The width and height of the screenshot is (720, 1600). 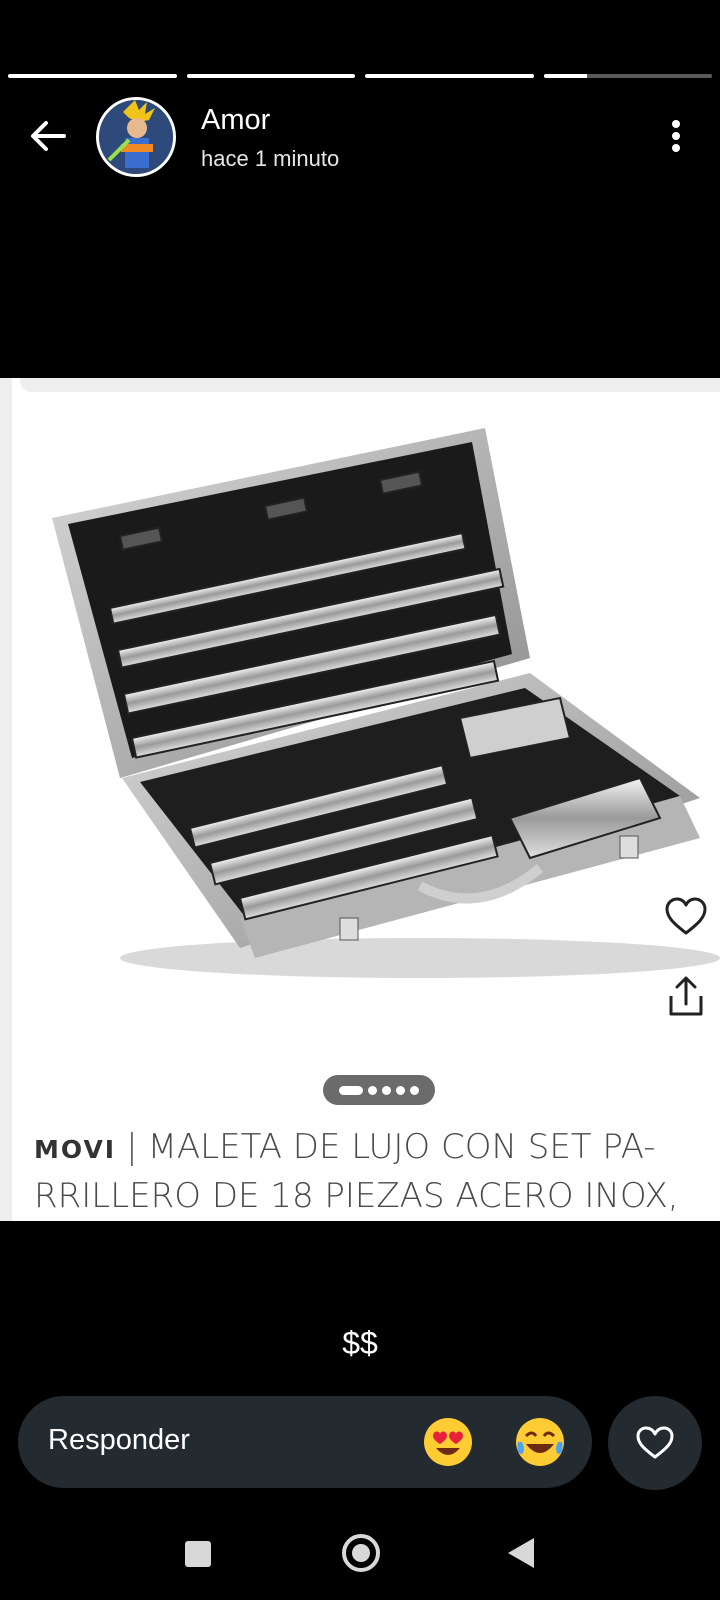 What do you see at coordinates (356, 1196) in the screenshot?
I see `title-line-2: RRILLERO DE 18 PIEZAS ACERO INOX,` at bounding box center [356, 1196].